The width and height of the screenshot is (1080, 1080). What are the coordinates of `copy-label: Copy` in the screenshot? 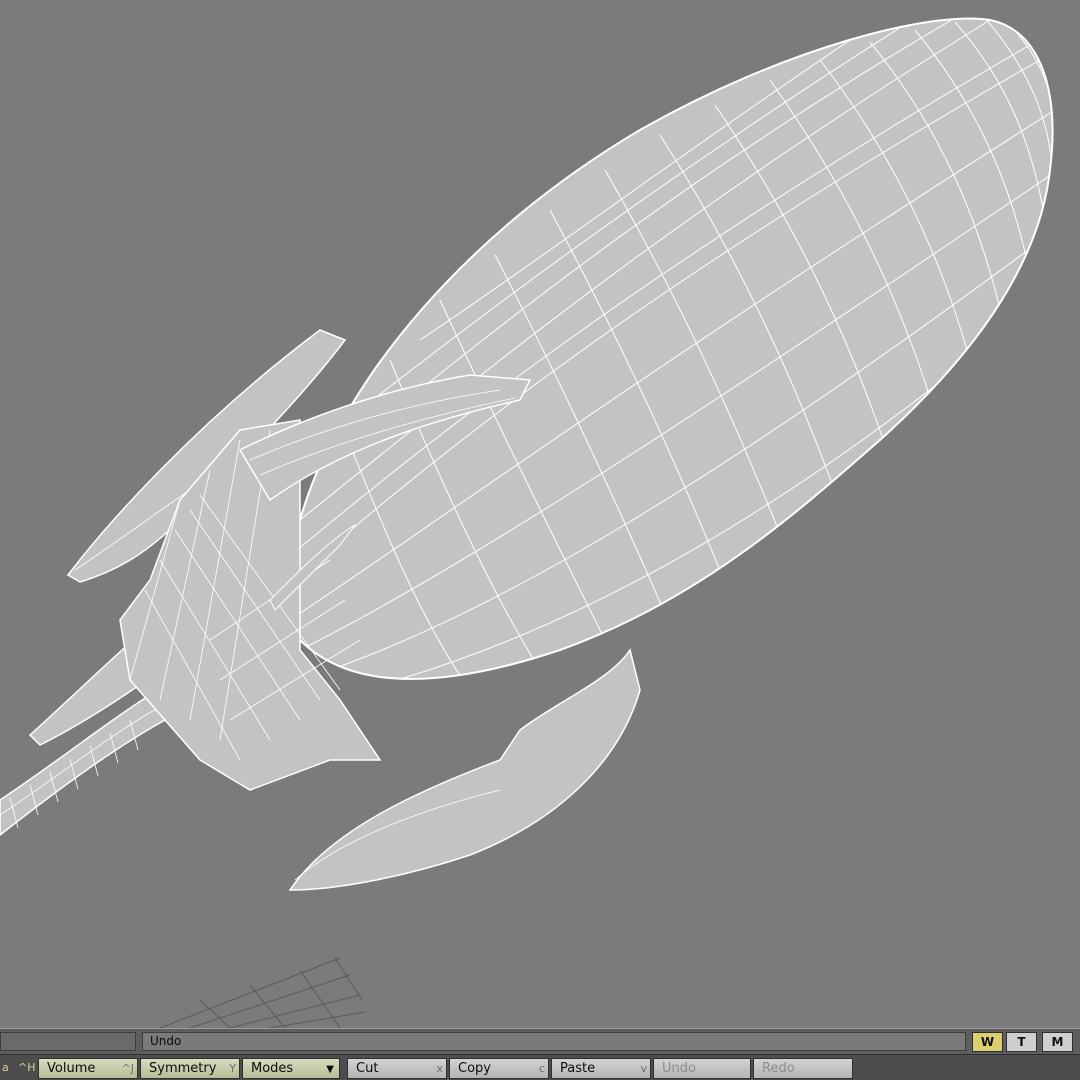 It's located at (474, 1068).